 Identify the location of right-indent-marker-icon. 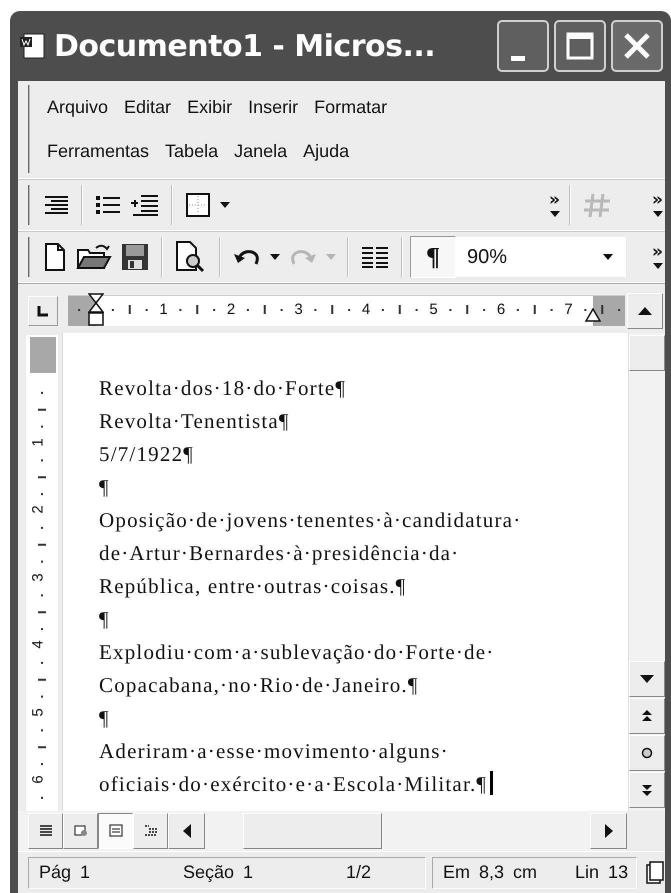
(593, 315).